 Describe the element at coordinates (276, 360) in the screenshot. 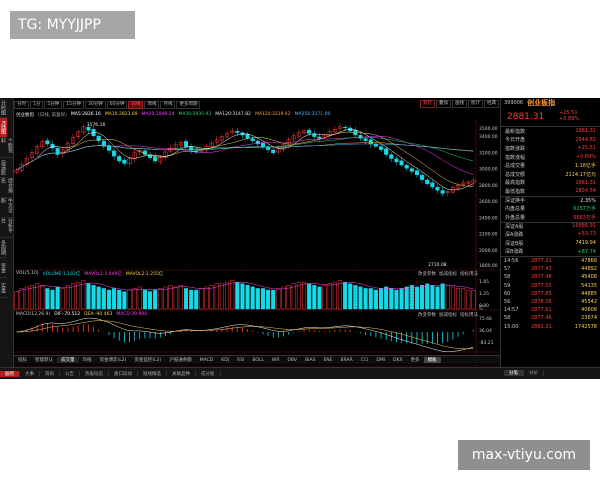

I see `indicator-tab: WR` at that location.